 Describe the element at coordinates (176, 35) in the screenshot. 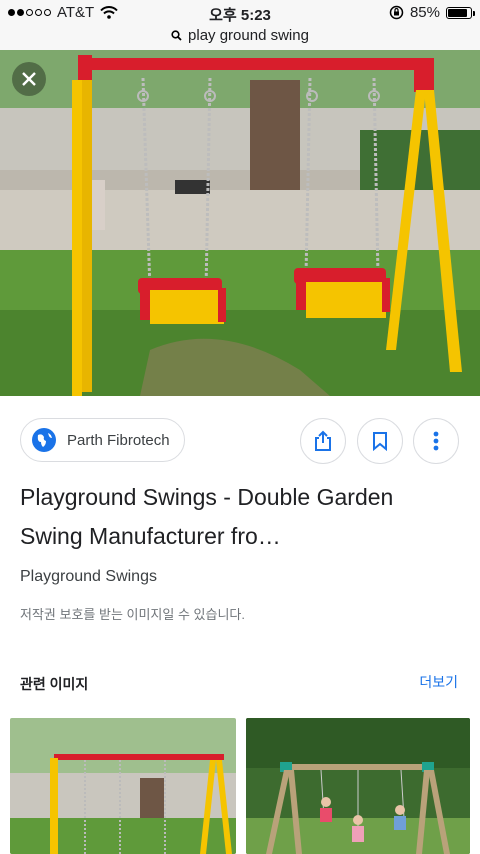

I see `search-icon` at that location.